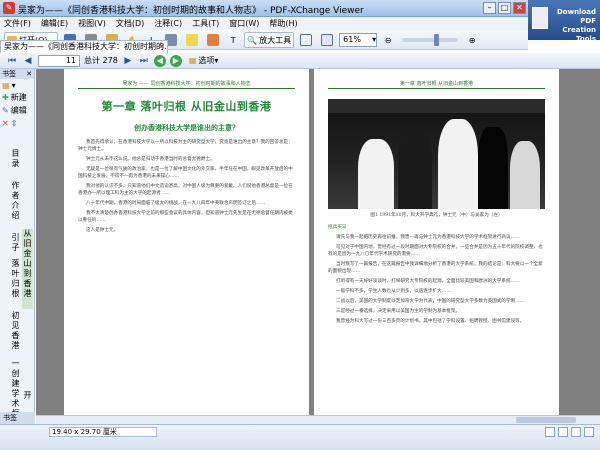  What do you see at coordinates (576, 432) in the screenshot?
I see `facing-icon` at bounding box center [576, 432].